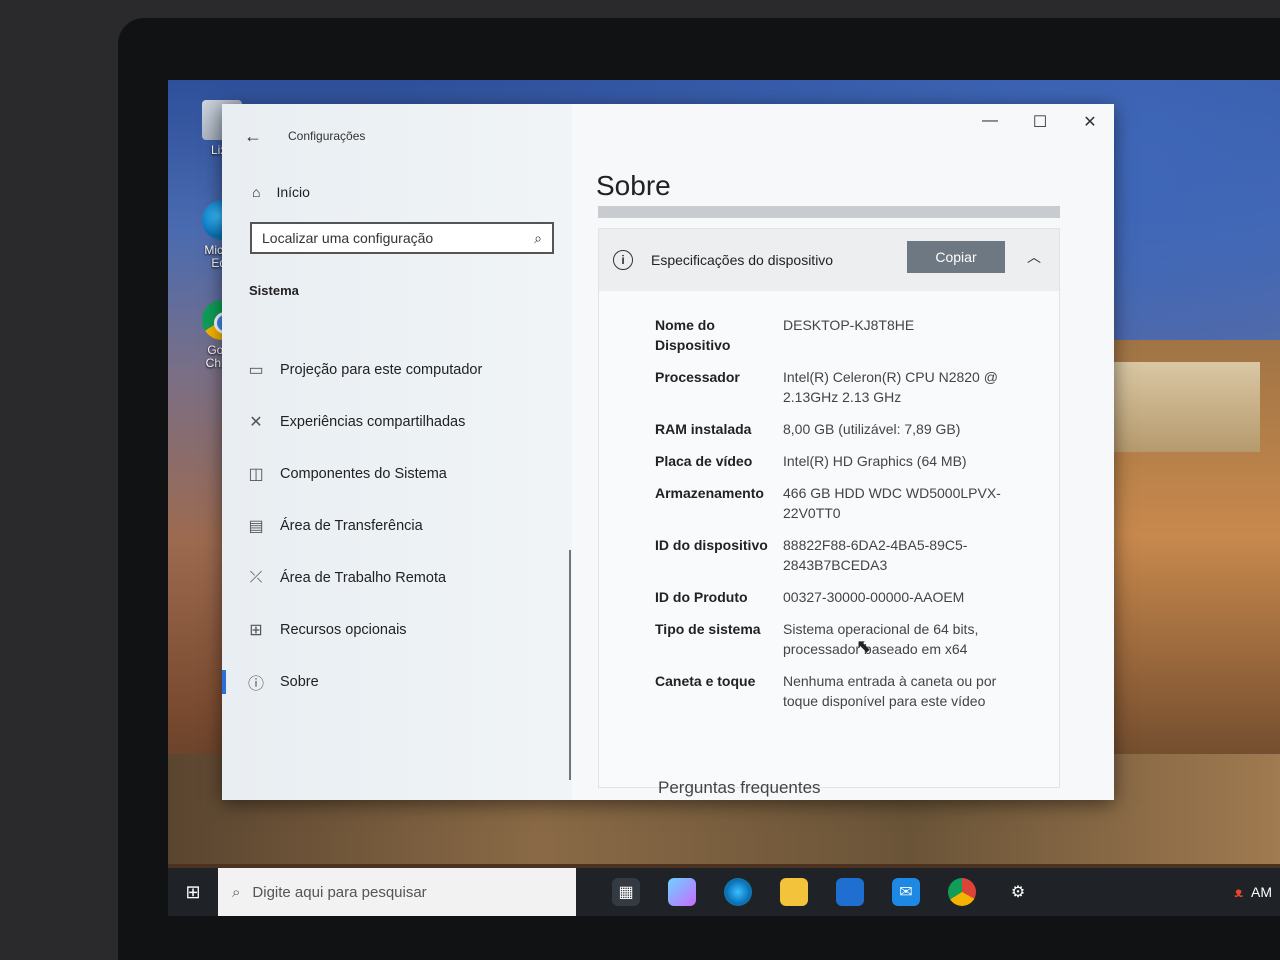 This screenshot has width=1280, height=960. Describe the element at coordinates (850, 892) in the screenshot. I see `store-icon` at that location.